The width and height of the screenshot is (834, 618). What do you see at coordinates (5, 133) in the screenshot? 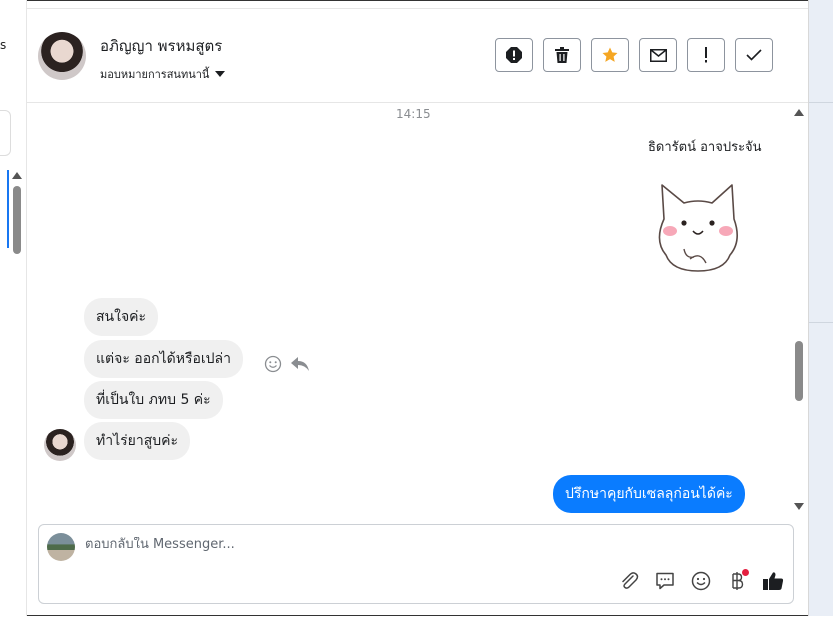
I see `list-item-edge` at bounding box center [5, 133].